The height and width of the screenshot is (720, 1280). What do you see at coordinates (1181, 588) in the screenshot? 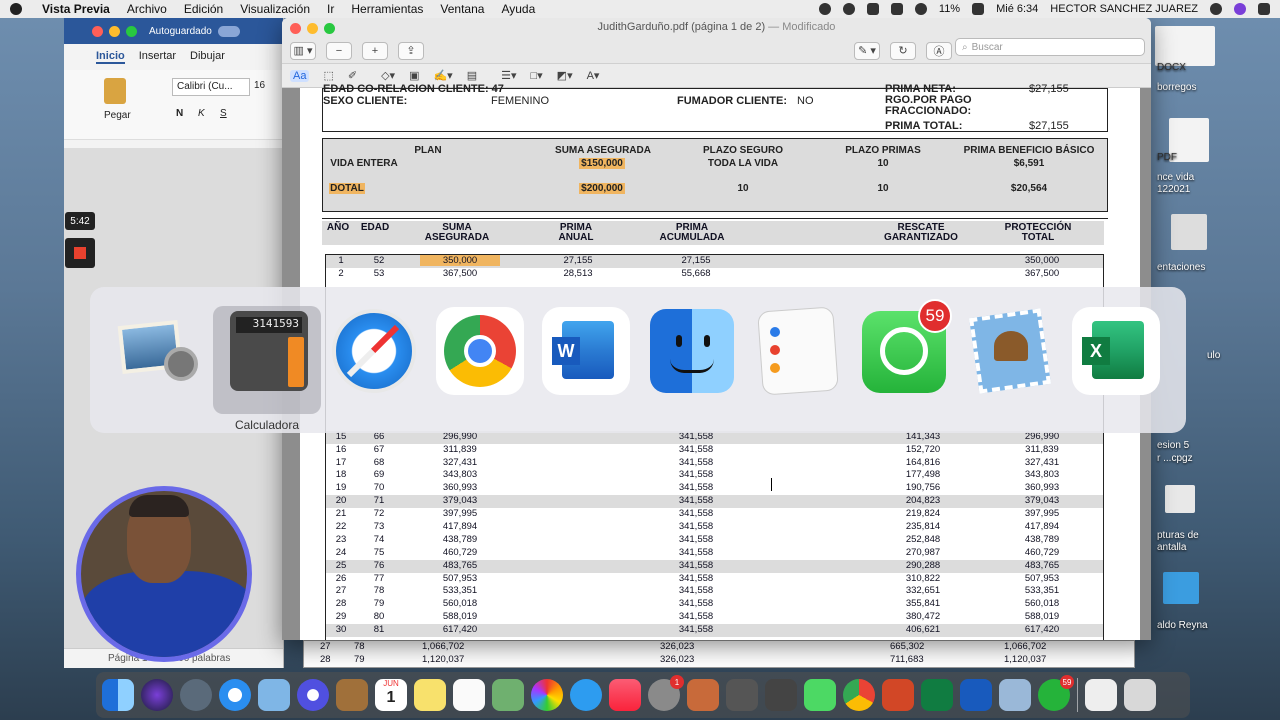
I see `folder-icon` at bounding box center [1181, 588].